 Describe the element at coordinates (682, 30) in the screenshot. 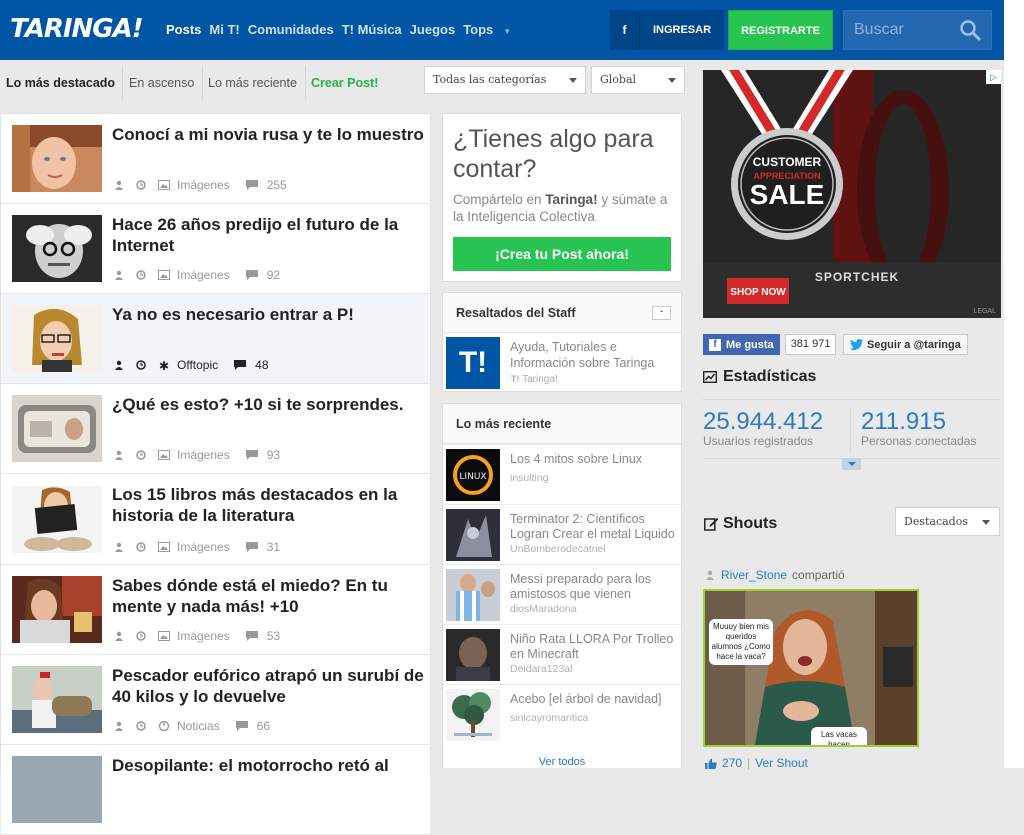

I see `login-button: INGRESAR` at that location.